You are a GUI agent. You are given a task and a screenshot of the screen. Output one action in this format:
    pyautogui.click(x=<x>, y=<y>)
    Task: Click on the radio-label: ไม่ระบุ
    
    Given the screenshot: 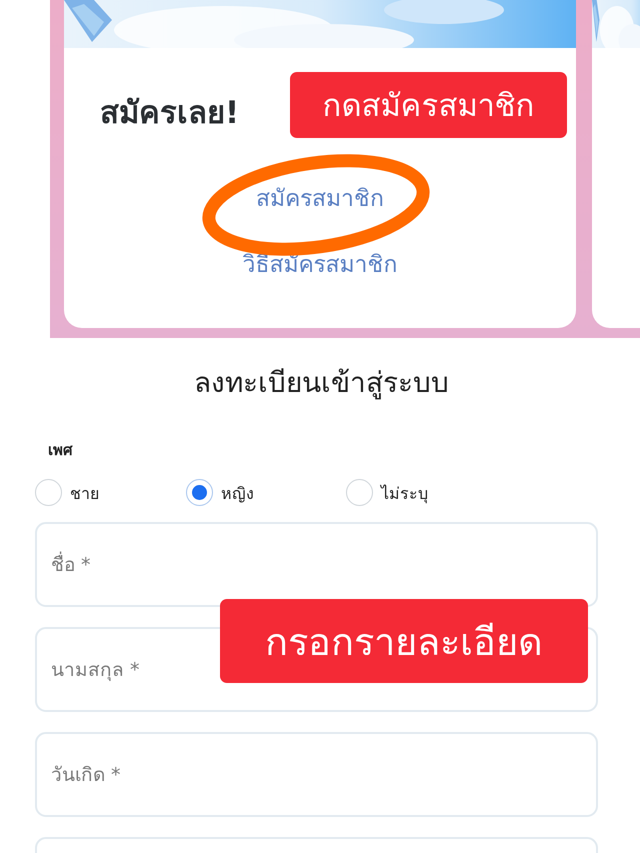 What is the action you would take?
    pyautogui.click(x=404, y=494)
    